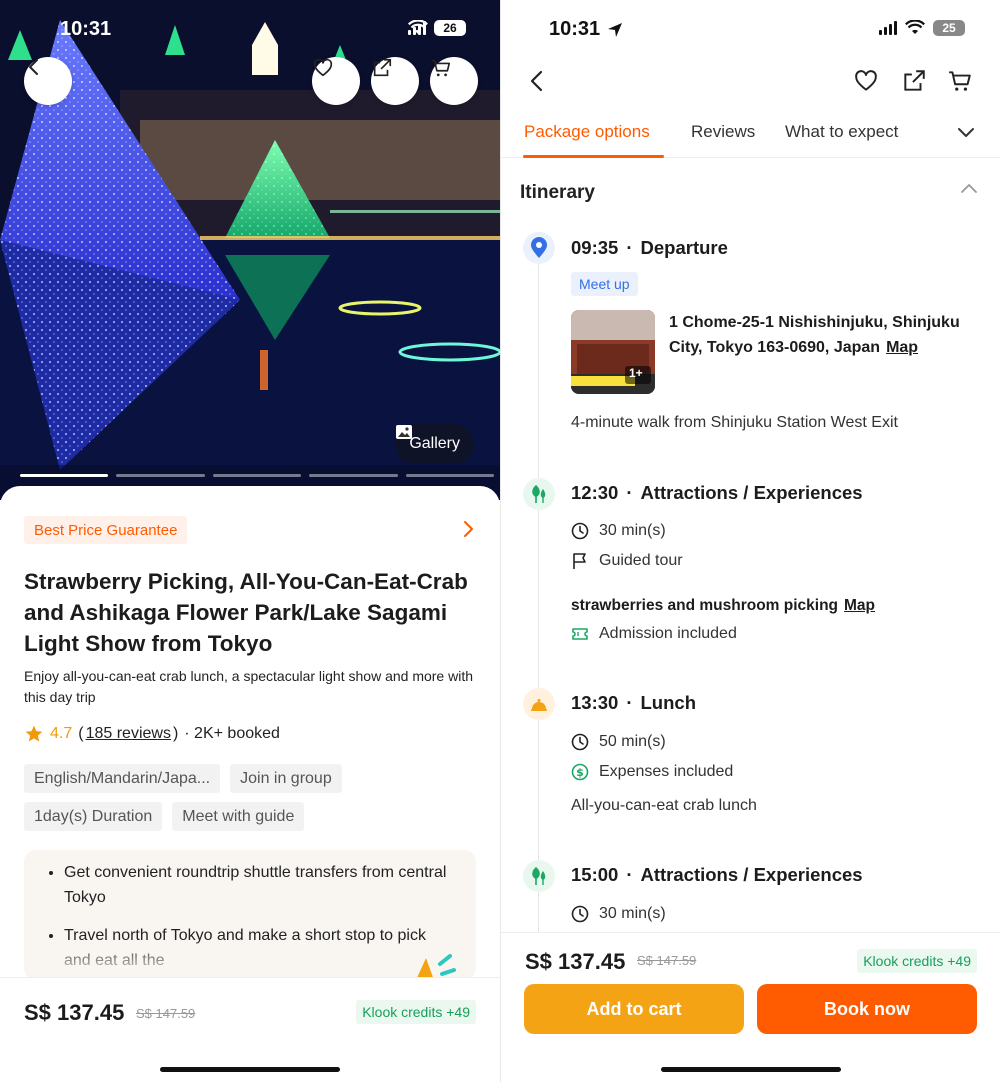 The image size is (1000, 1082). I want to click on tour-type-row: Guided tour, so click(627, 561).